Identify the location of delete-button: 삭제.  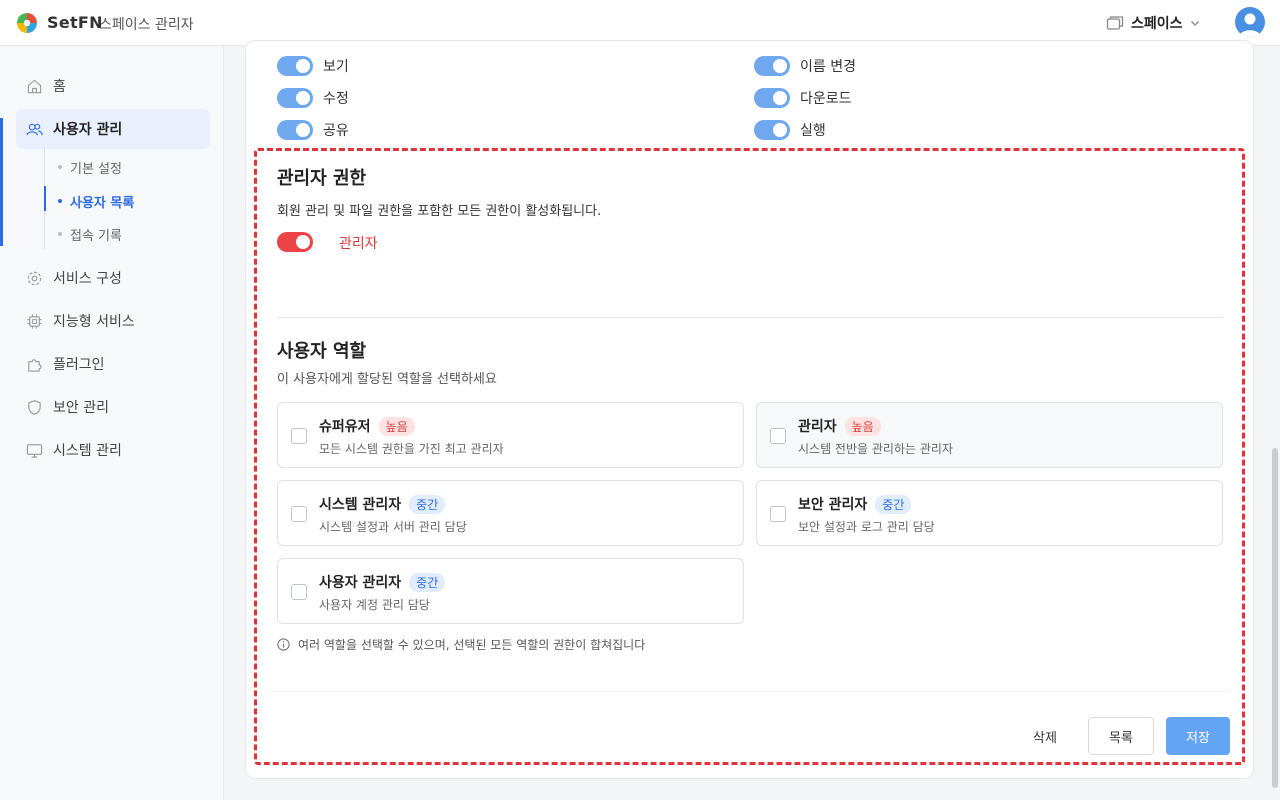
(1045, 736).